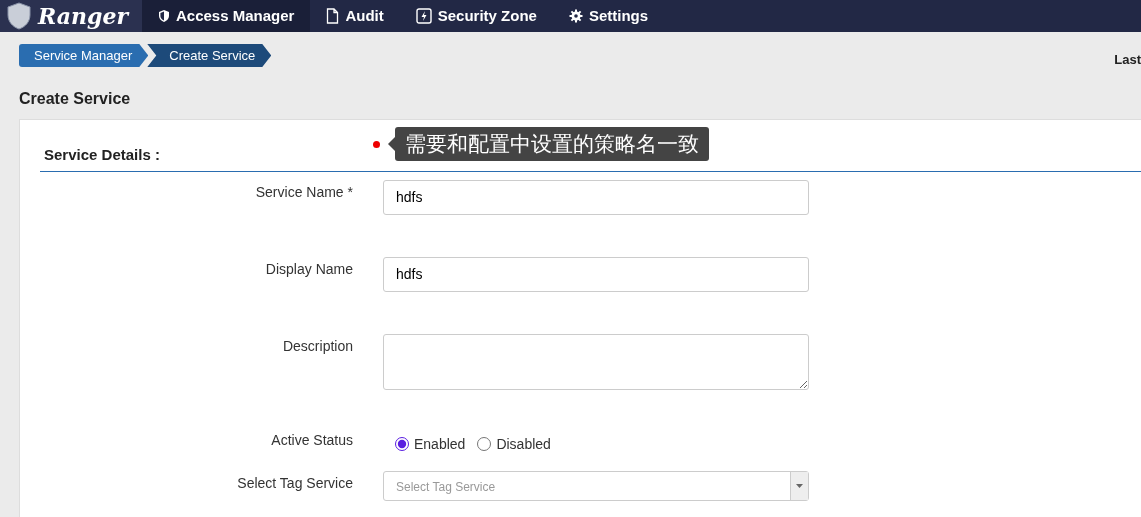 The image size is (1141, 517). I want to click on settings-icon, so click(575, 16).